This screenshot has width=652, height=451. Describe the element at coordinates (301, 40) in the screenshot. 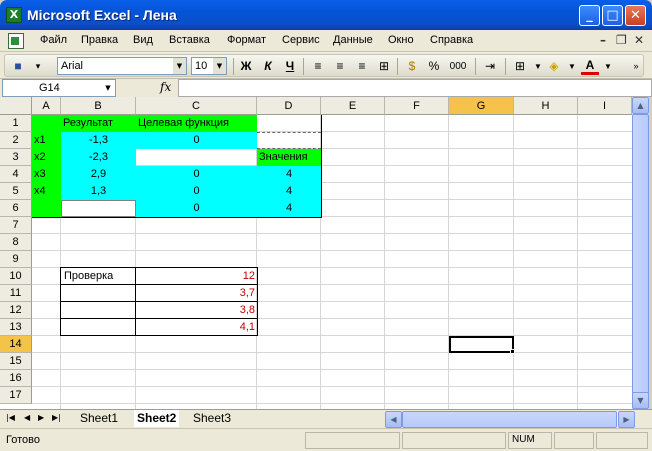

I see `menu-tools: Сервис` at that location.